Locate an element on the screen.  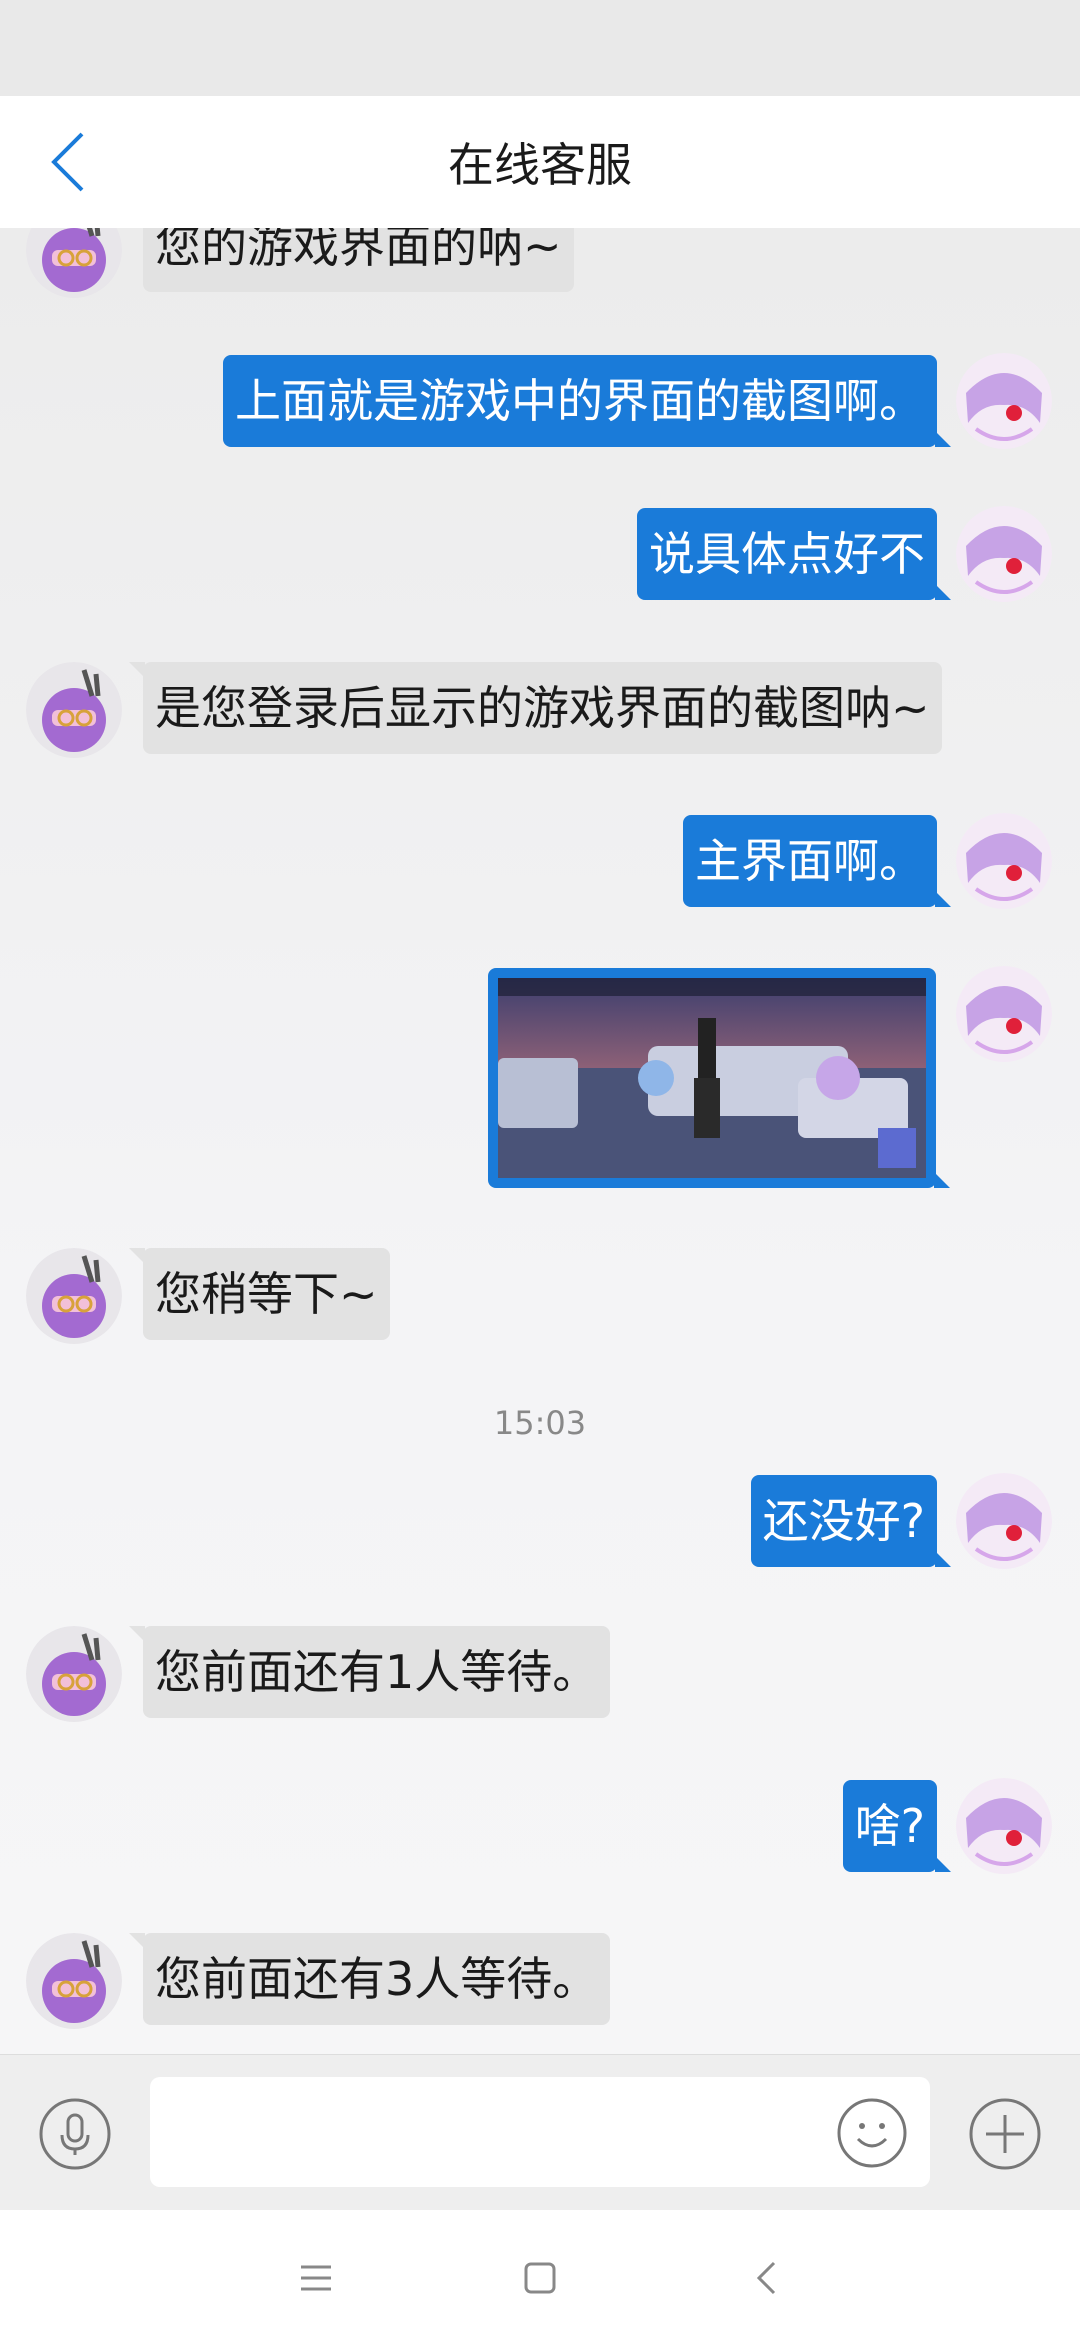
menu-icon is located at coordinates (316, 2278).